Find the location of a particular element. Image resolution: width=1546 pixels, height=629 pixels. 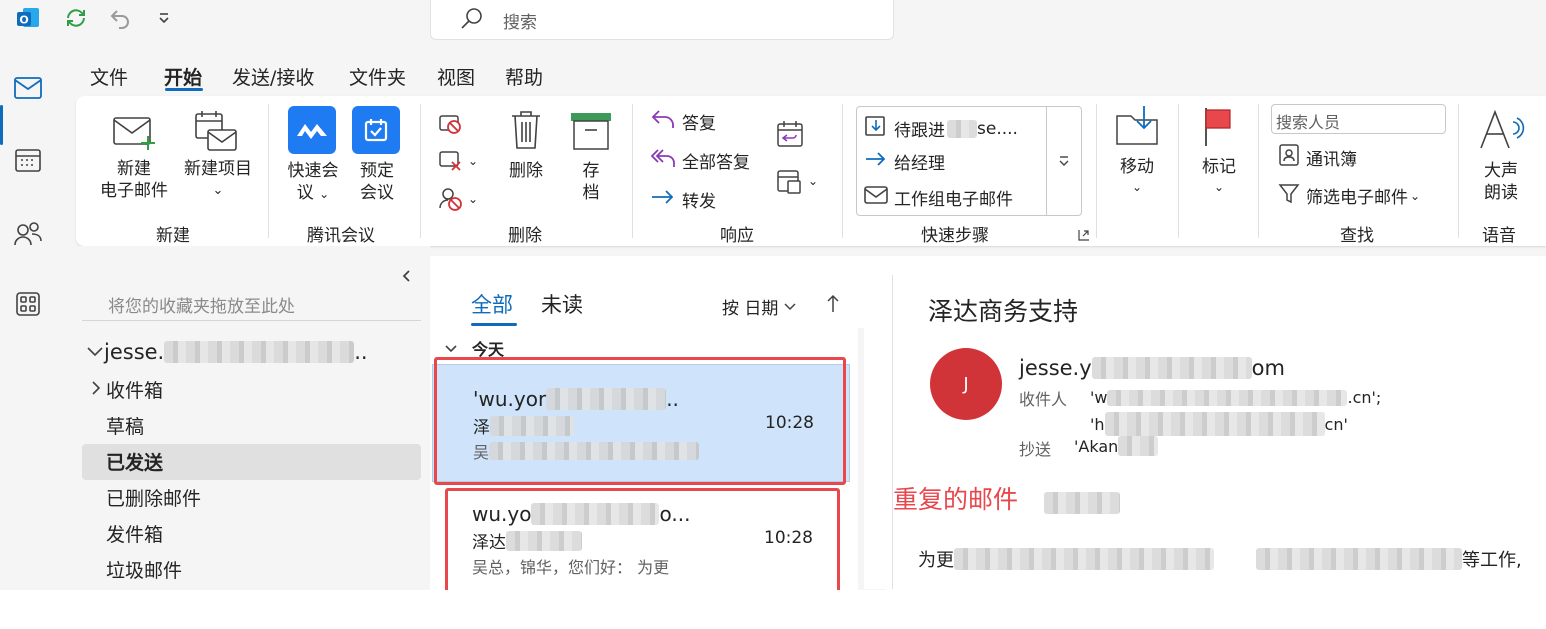

tab-all-messages: 全部 is located at coordinates (492, 304).